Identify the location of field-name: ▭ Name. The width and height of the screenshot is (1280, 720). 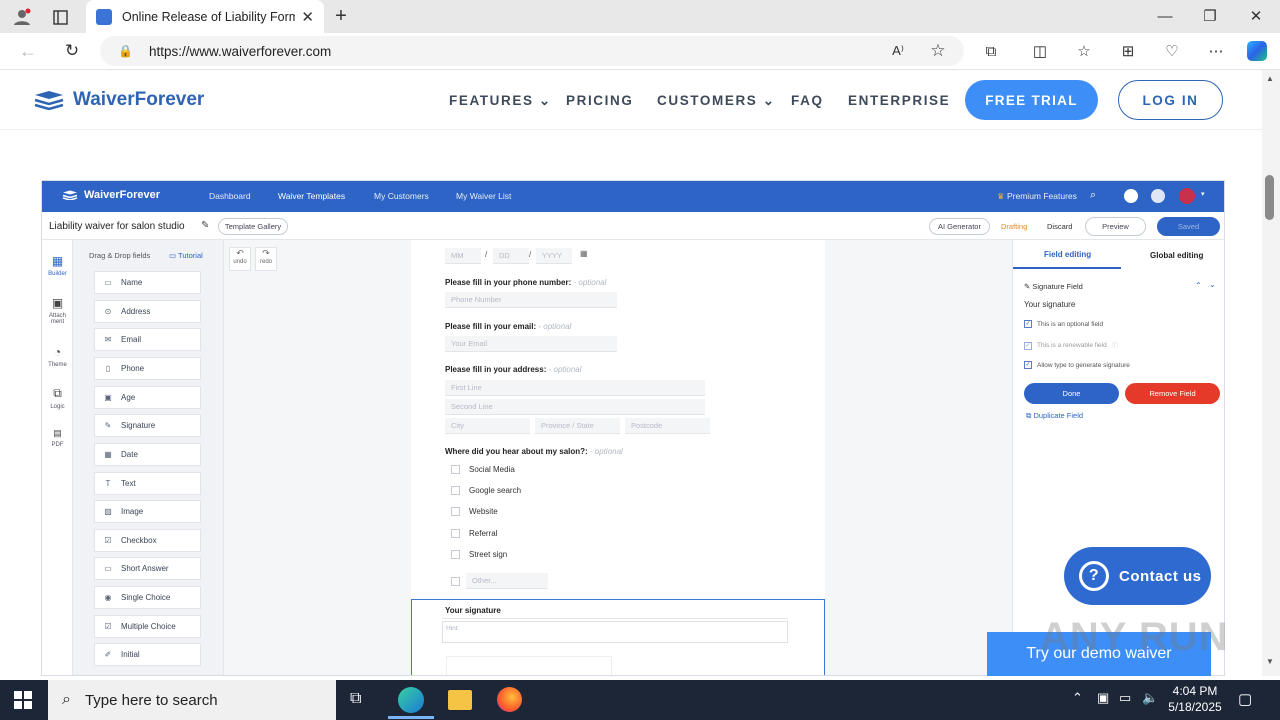
(147, 282).